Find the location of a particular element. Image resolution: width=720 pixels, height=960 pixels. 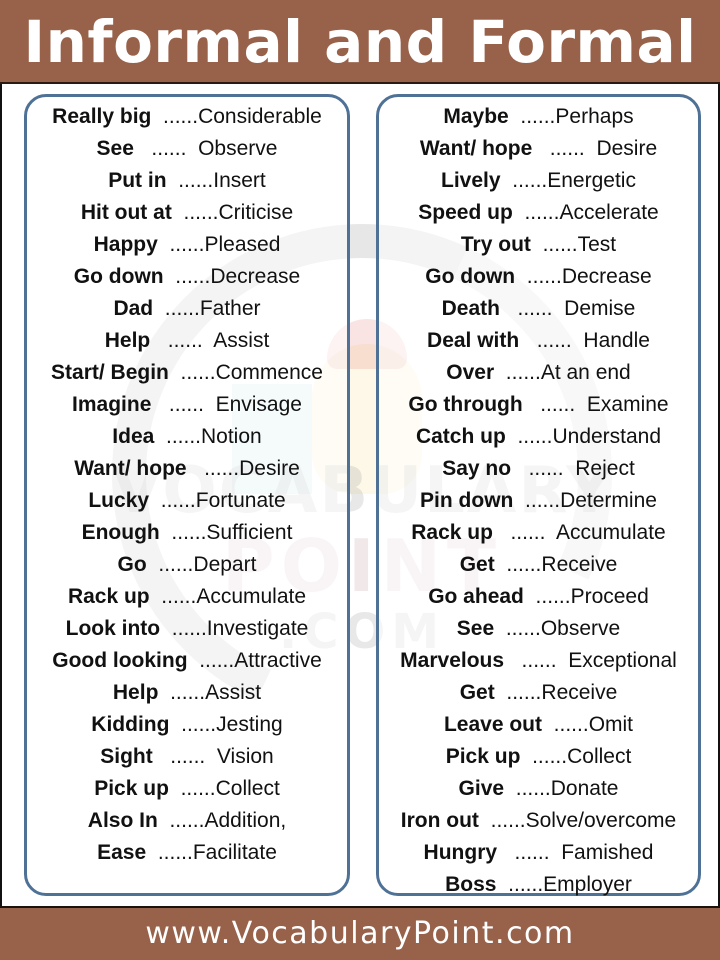

formal-word: Determine is located at coordinates (608, 500).